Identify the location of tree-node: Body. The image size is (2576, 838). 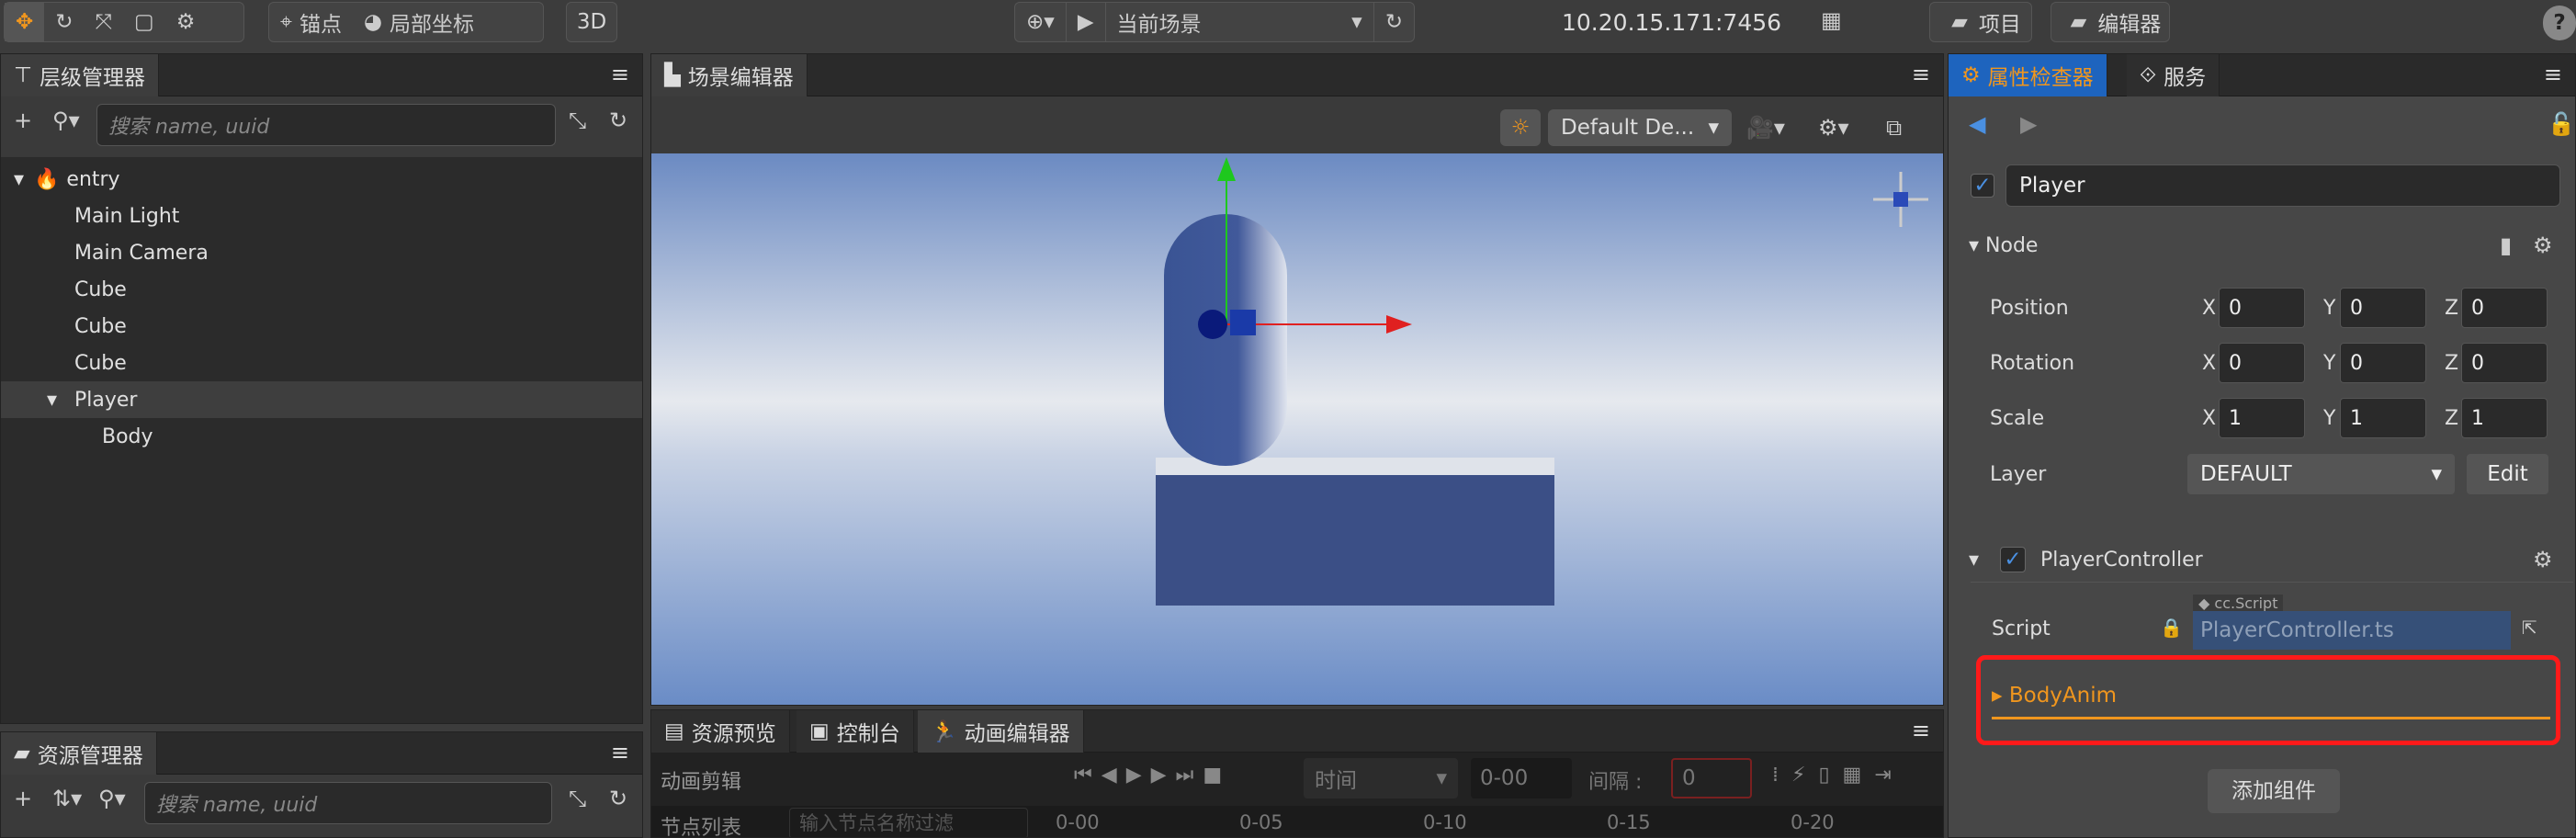
(321, 436).